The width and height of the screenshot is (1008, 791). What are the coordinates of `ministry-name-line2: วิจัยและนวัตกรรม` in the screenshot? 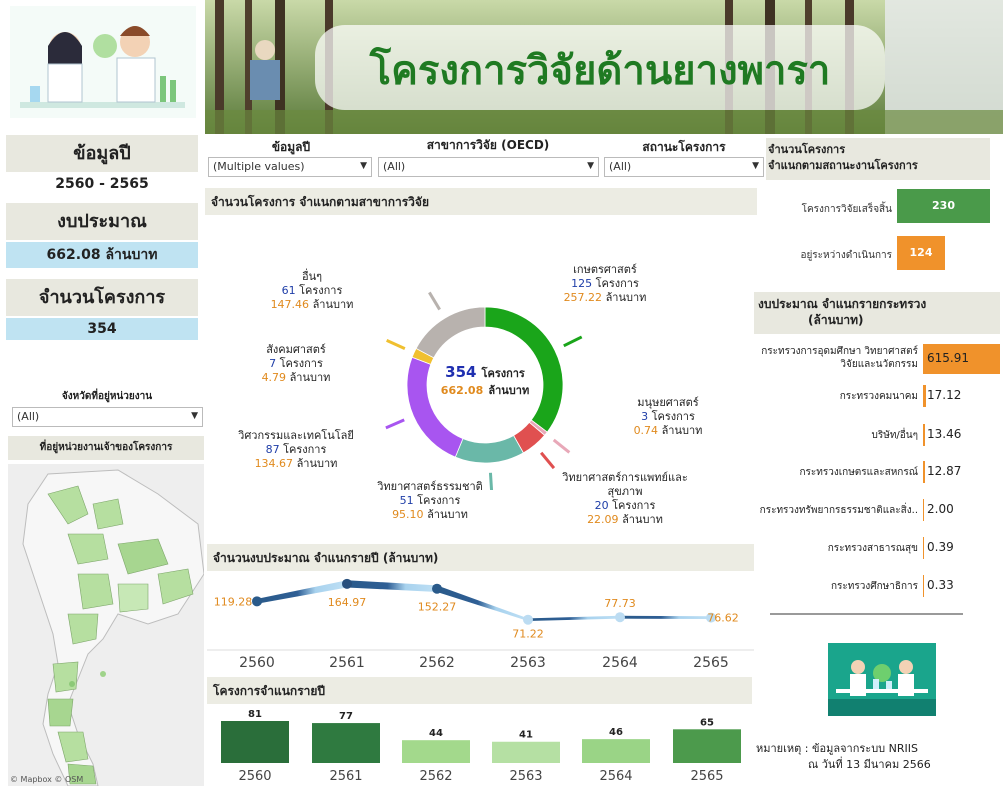 It's located at (879, 364).